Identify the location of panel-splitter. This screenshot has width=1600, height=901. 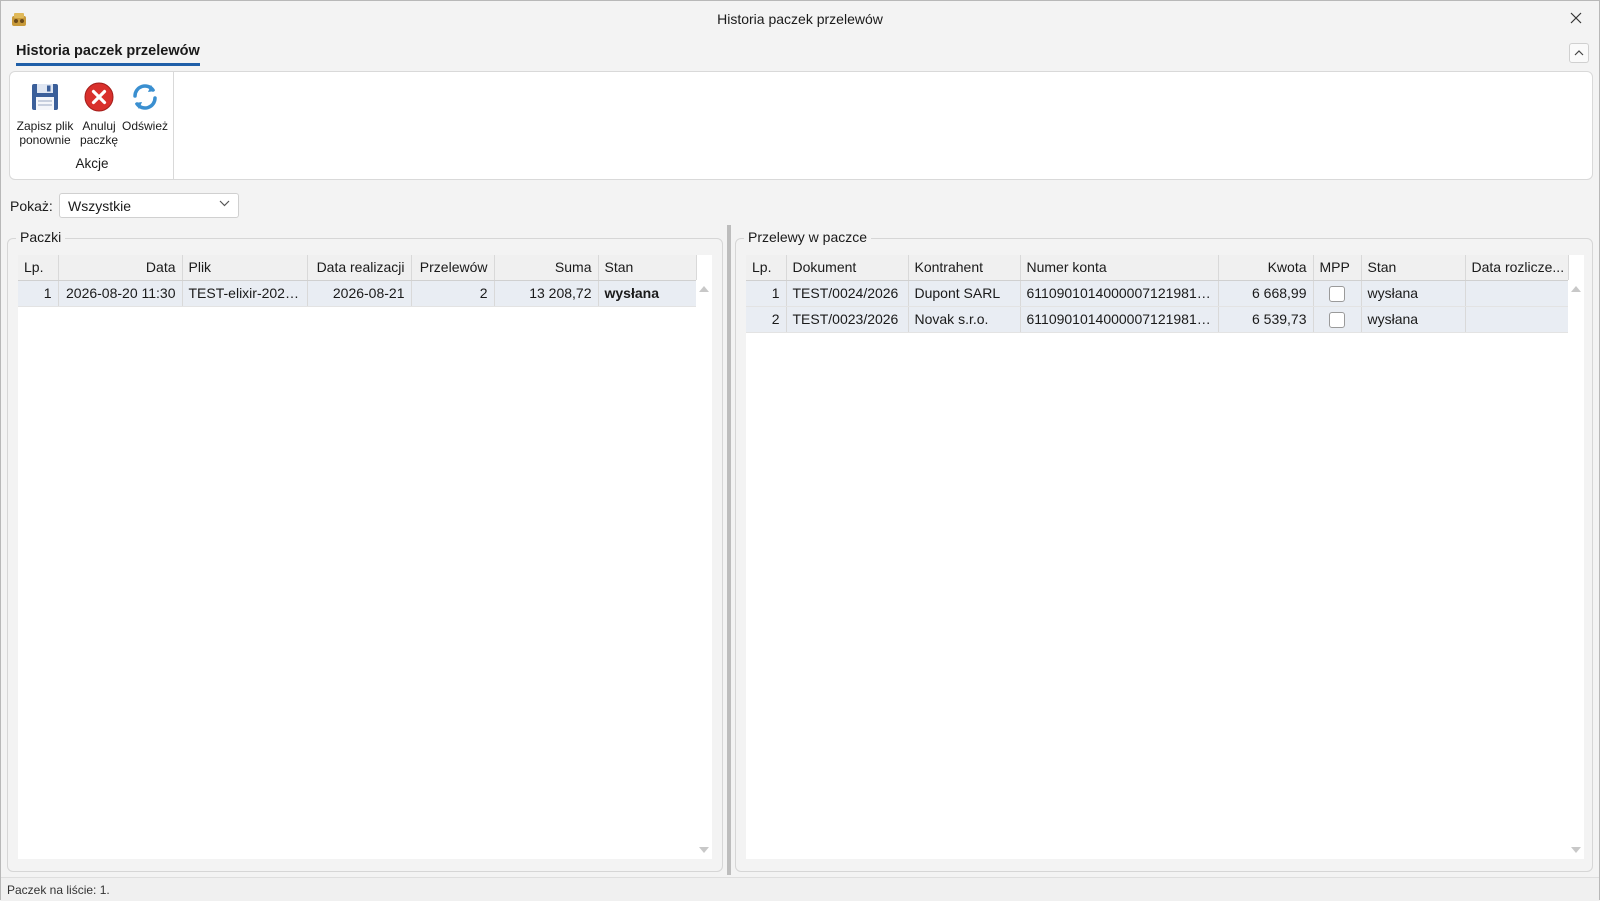
(729, 550).